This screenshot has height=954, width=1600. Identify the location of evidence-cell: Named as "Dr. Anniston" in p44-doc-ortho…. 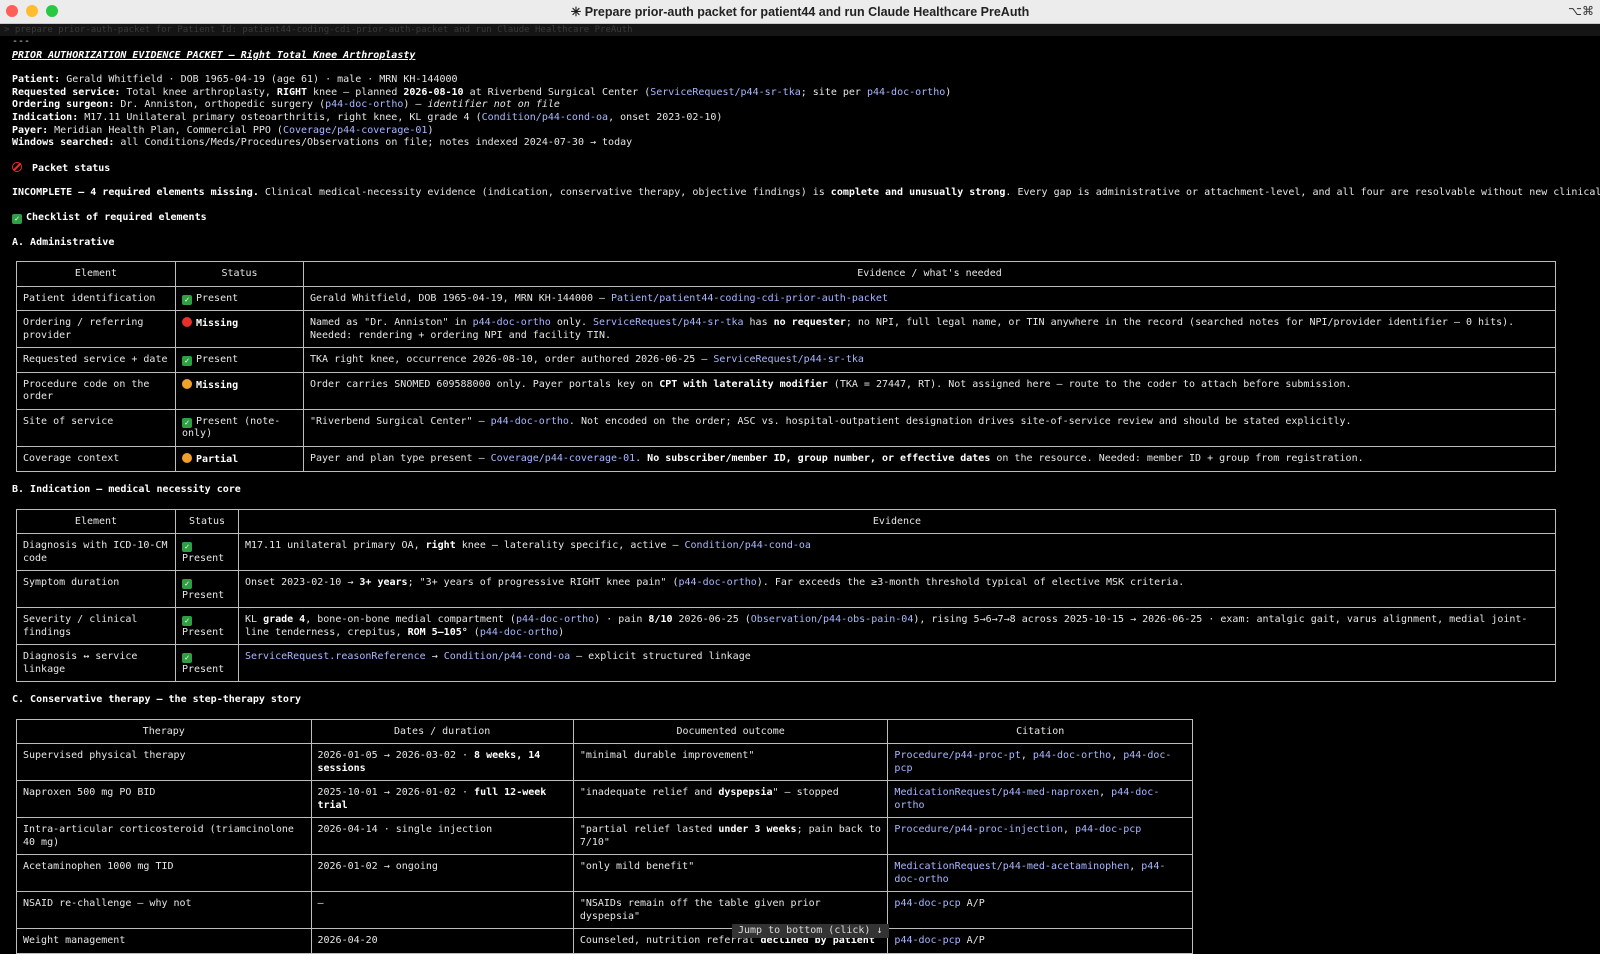
(929, 329).